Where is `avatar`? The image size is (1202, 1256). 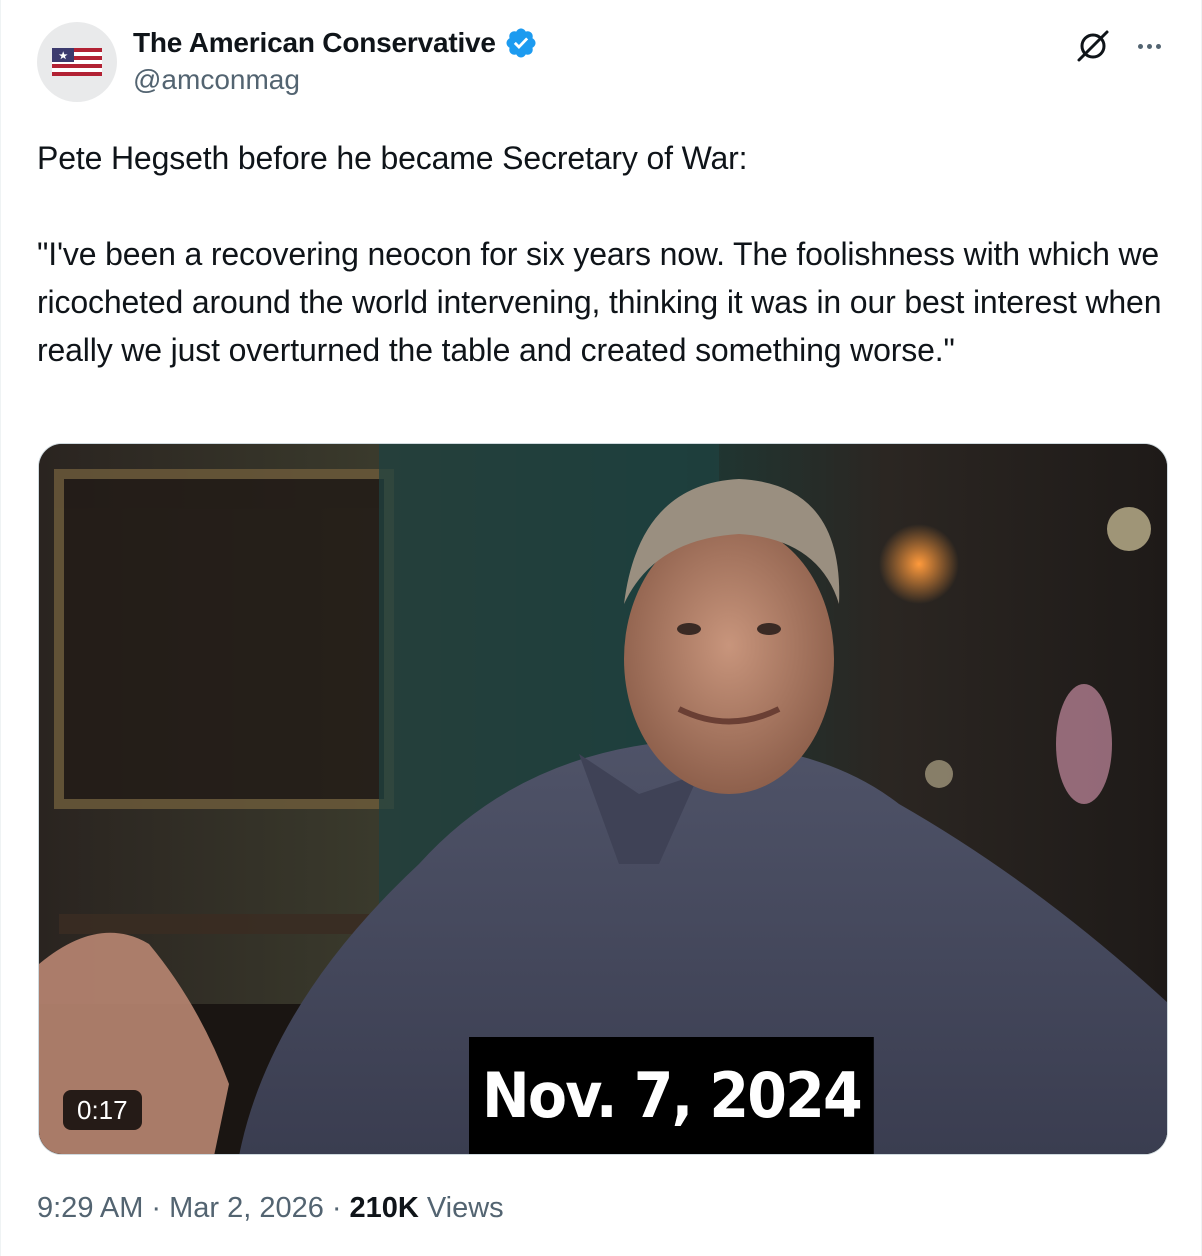
avatar is located at coordinates (77, 62).